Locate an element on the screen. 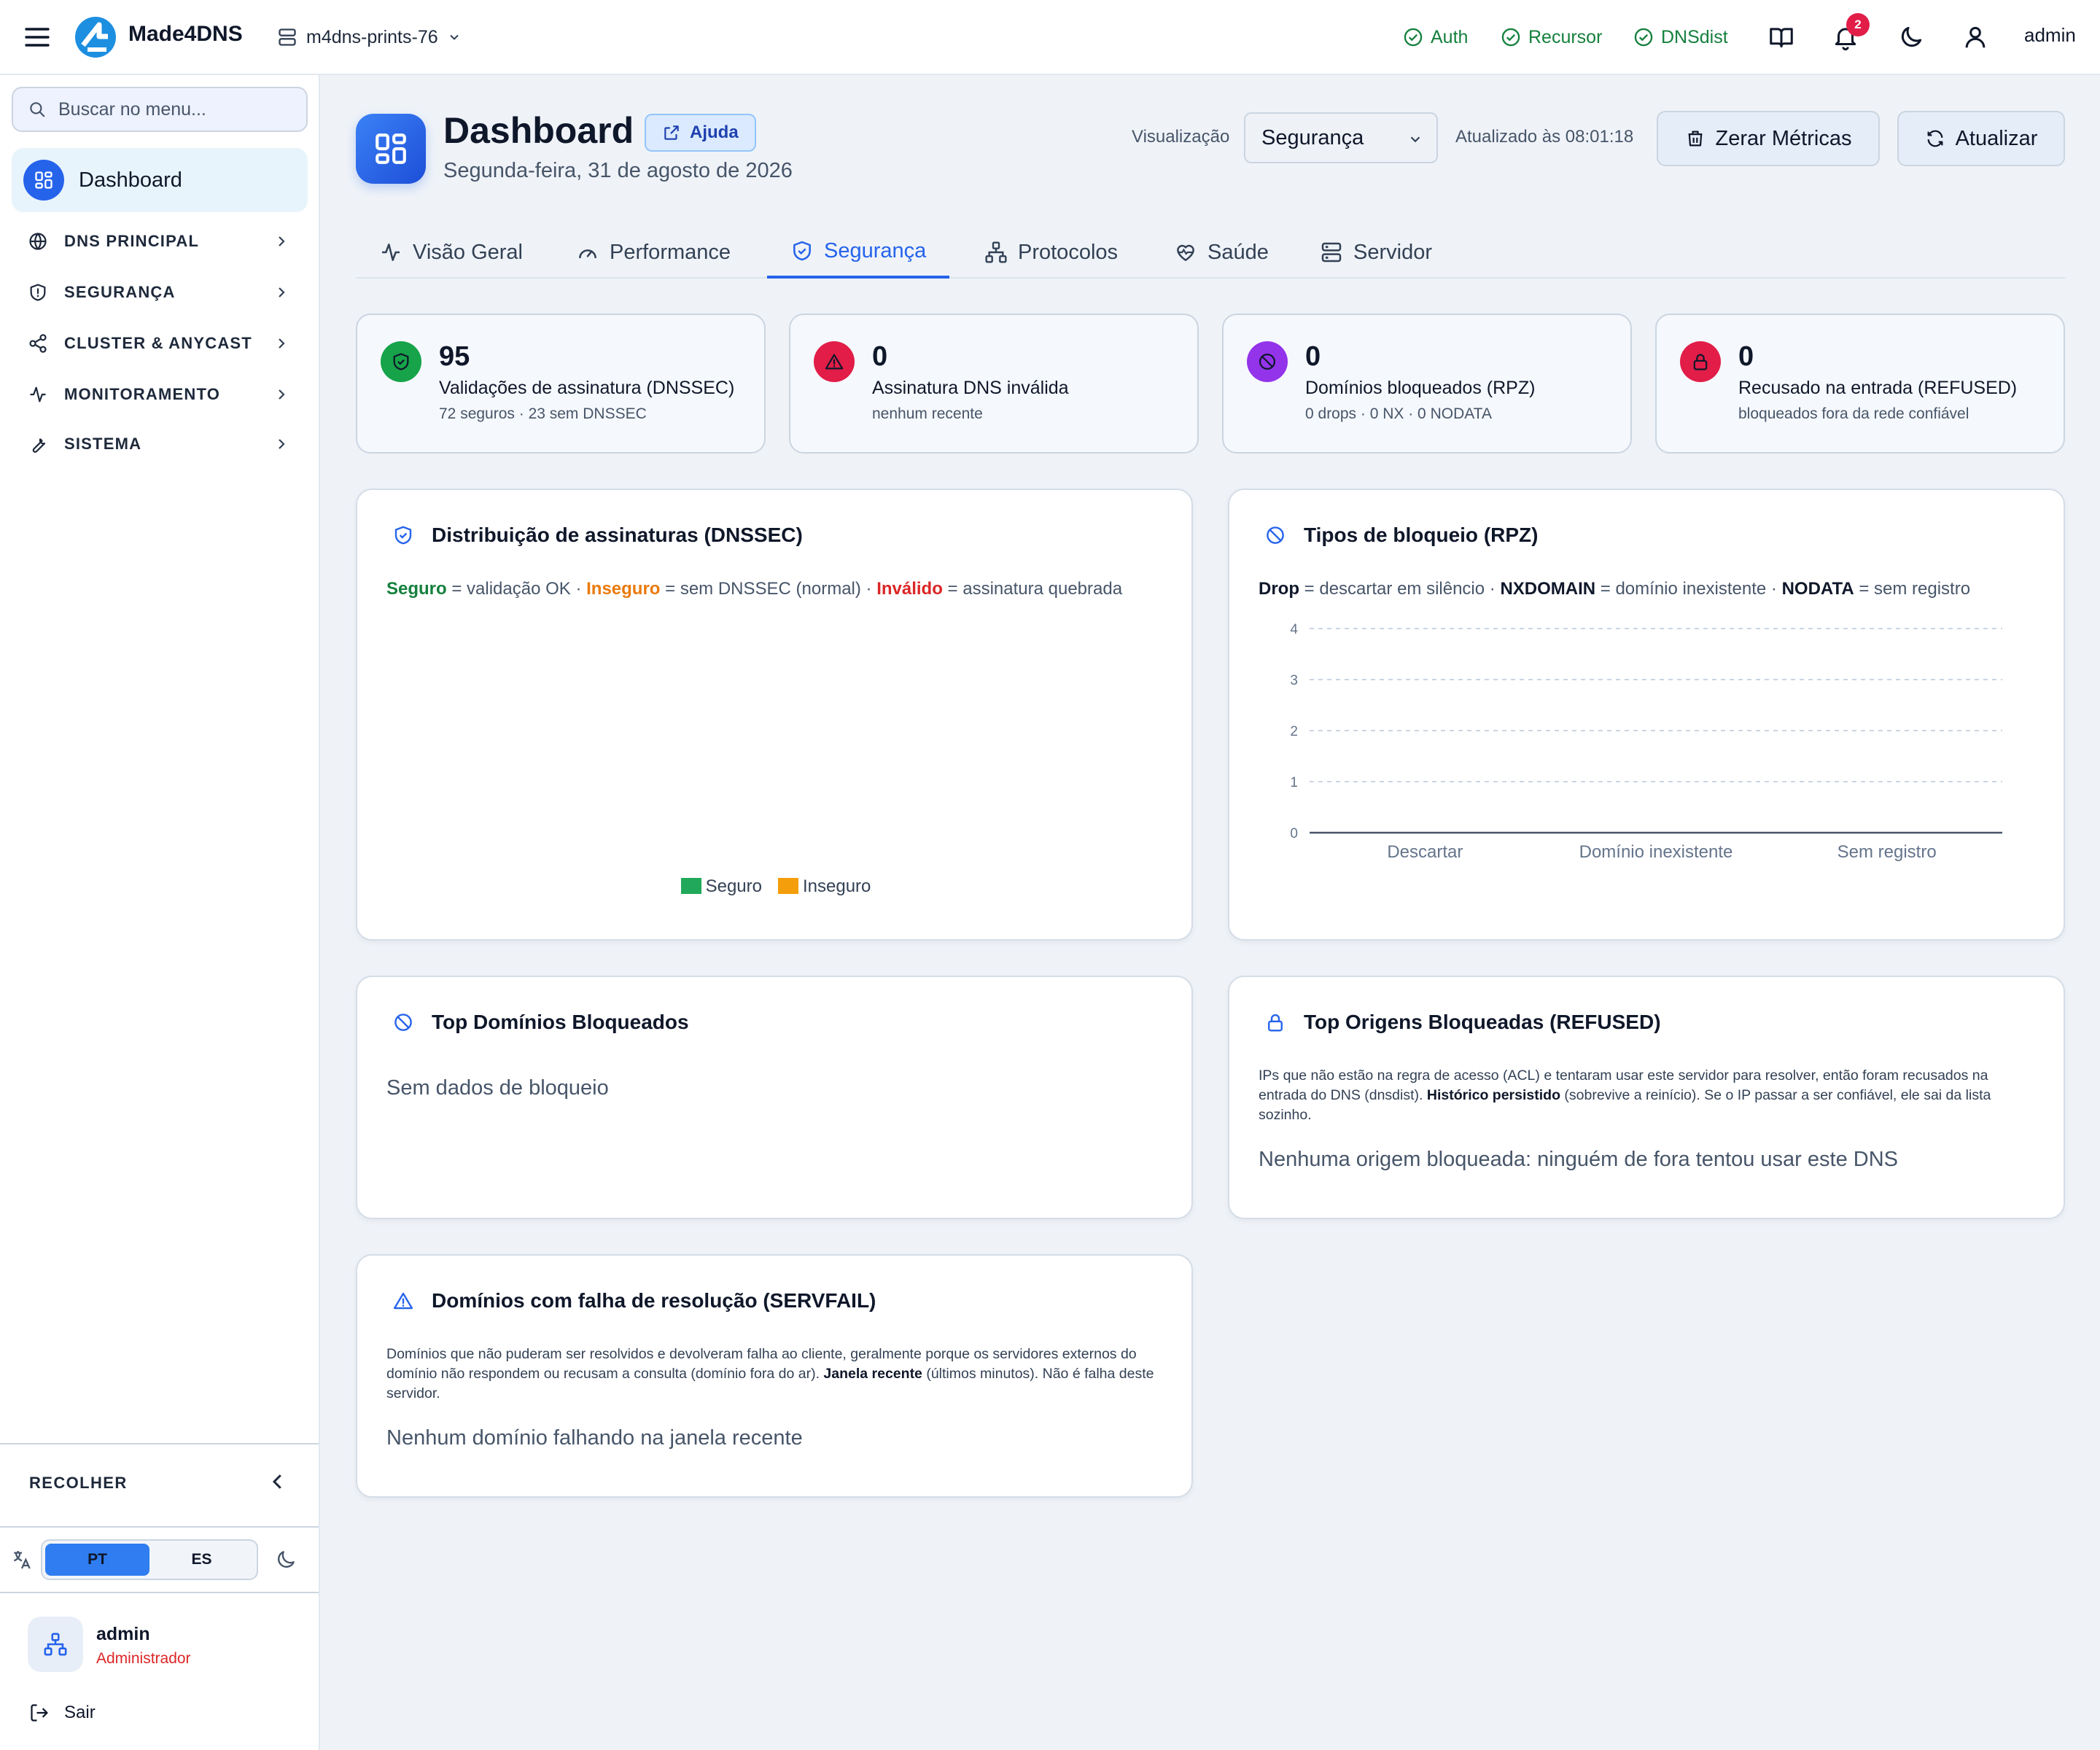 Image resolution: width=2100 pixels, height=1750 pixels. sidebar-item-cluster-anycast: CLUSTER & ANYCAST is located at coordinates (159, 343).